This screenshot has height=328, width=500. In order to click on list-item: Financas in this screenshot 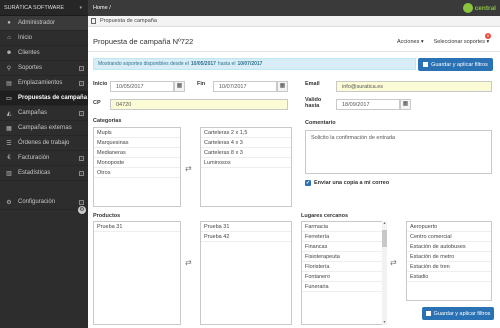, I will do `click(344, 247)`.